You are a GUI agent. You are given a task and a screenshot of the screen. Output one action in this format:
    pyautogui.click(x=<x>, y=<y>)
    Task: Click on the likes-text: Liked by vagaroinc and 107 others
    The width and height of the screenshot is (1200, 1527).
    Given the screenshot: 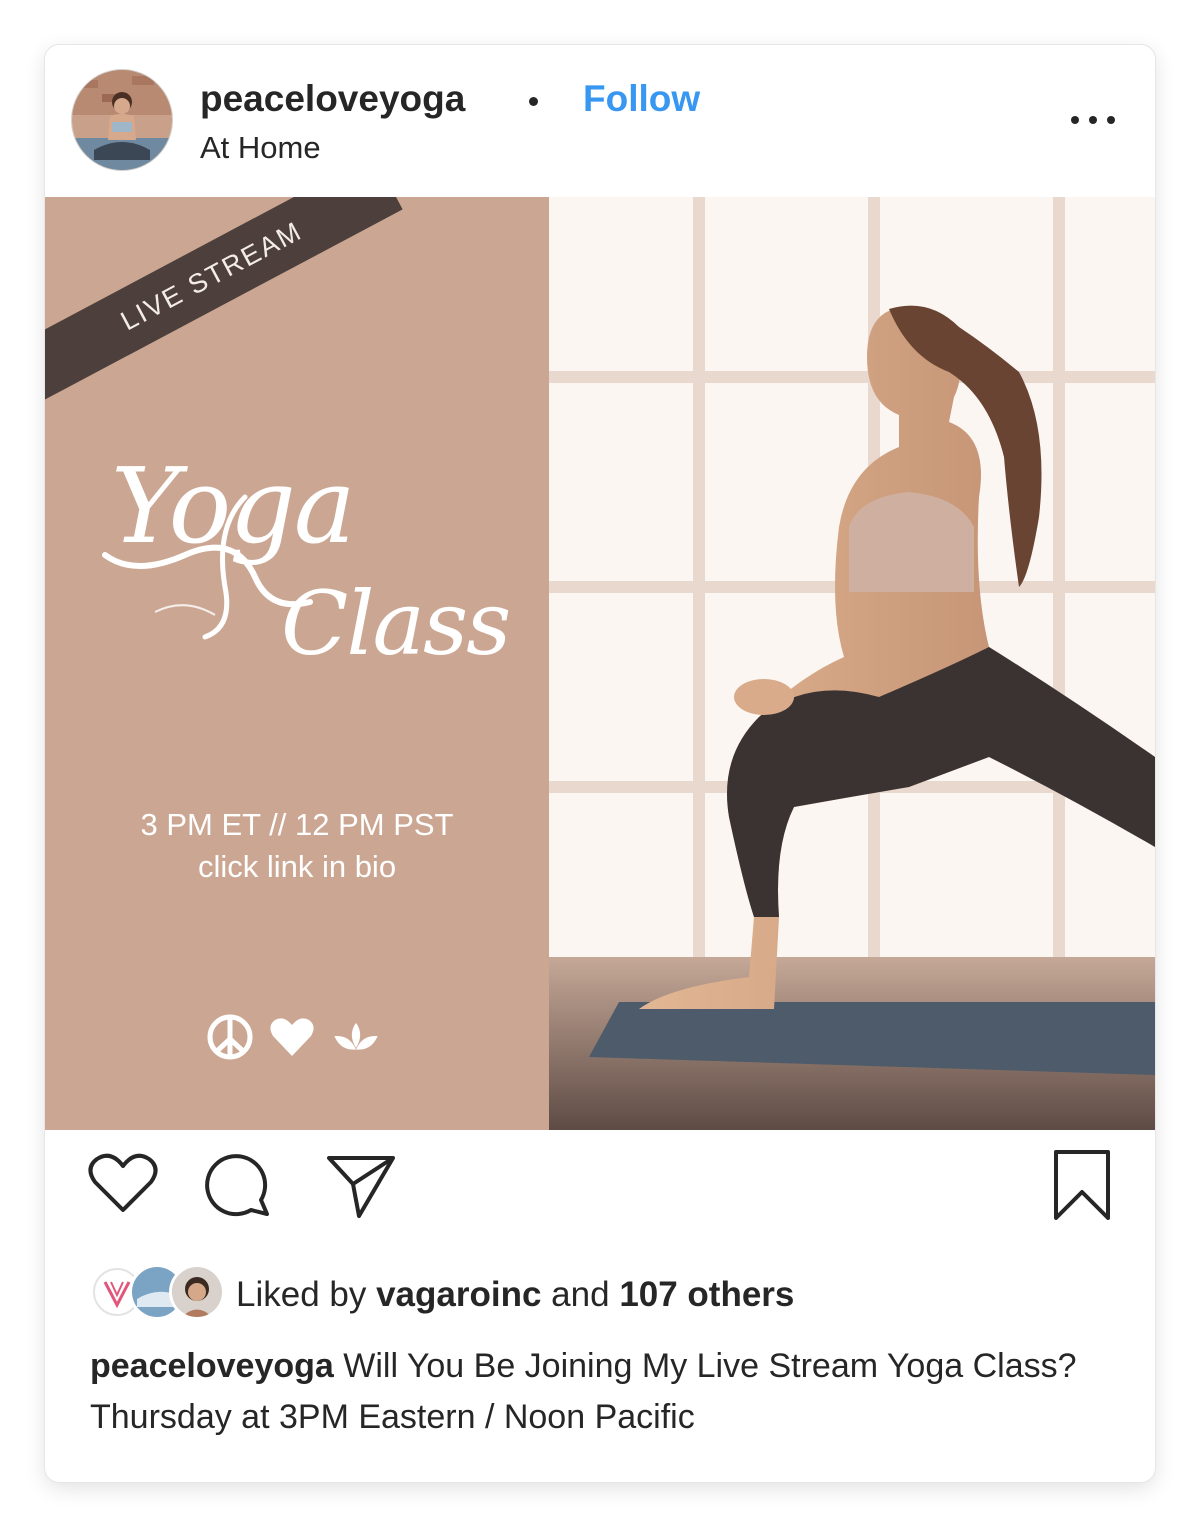 What is the action you would take?
    pyautogui.click(x=515, y=1295)
    